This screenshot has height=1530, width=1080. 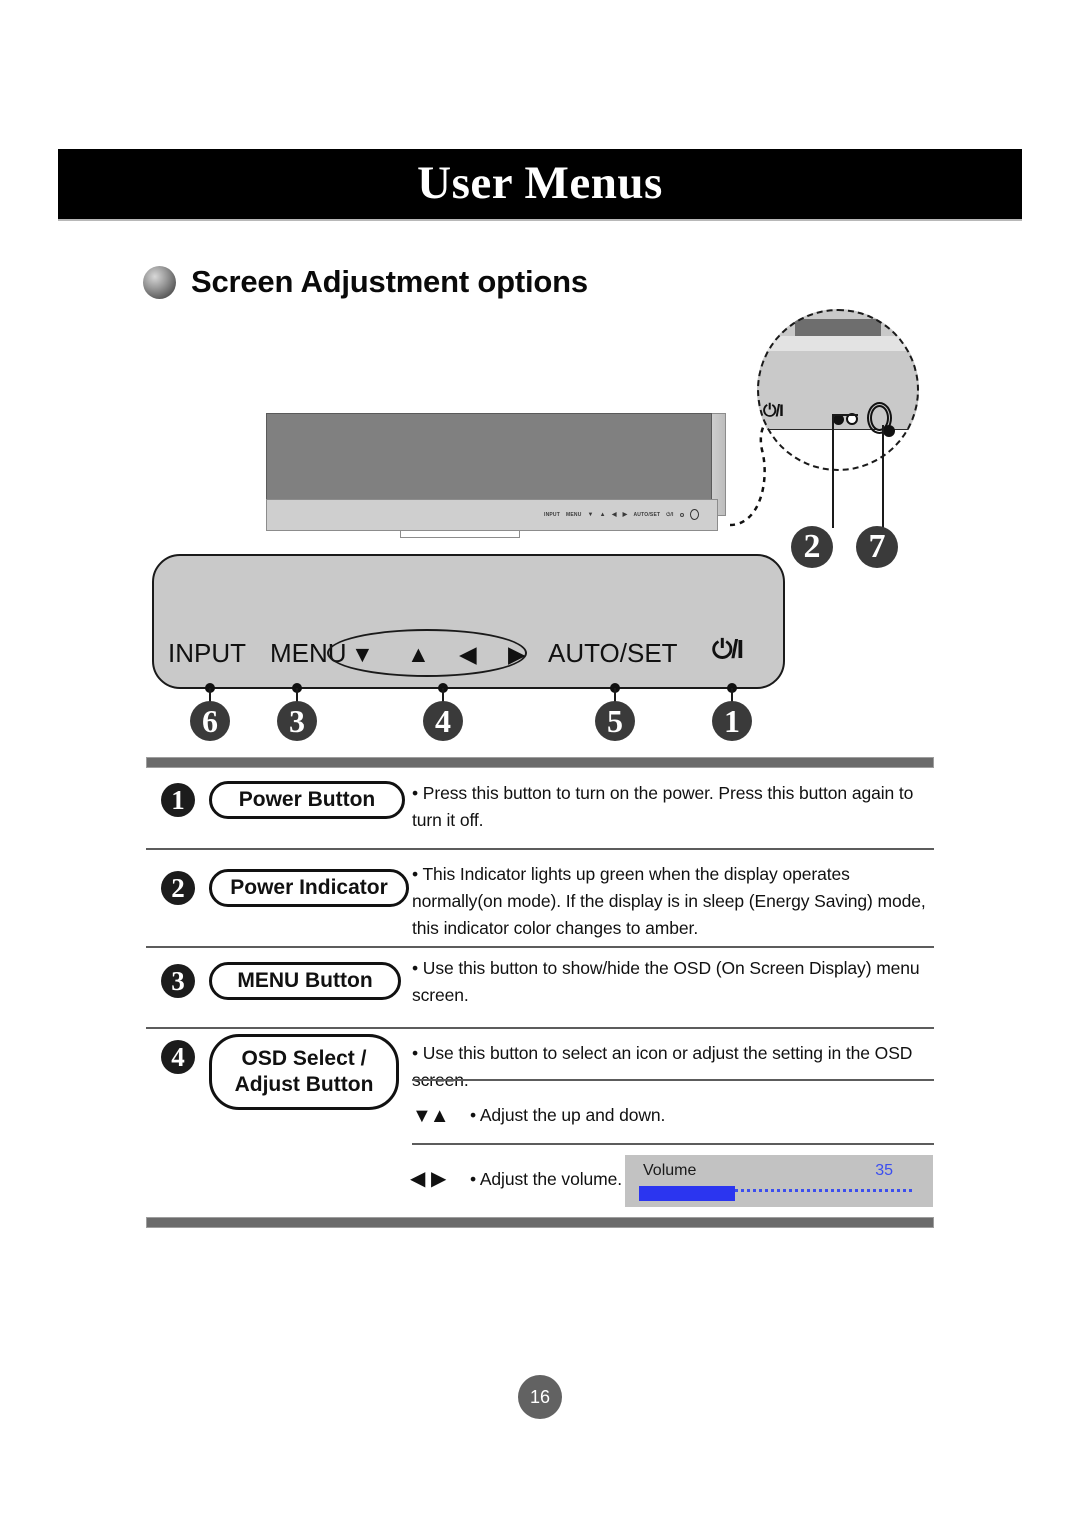 What do you see at coordinates (779, 1181) in the screenshot?
I see `volume-osd: Volume 35` at bounding box center [779, 1181].